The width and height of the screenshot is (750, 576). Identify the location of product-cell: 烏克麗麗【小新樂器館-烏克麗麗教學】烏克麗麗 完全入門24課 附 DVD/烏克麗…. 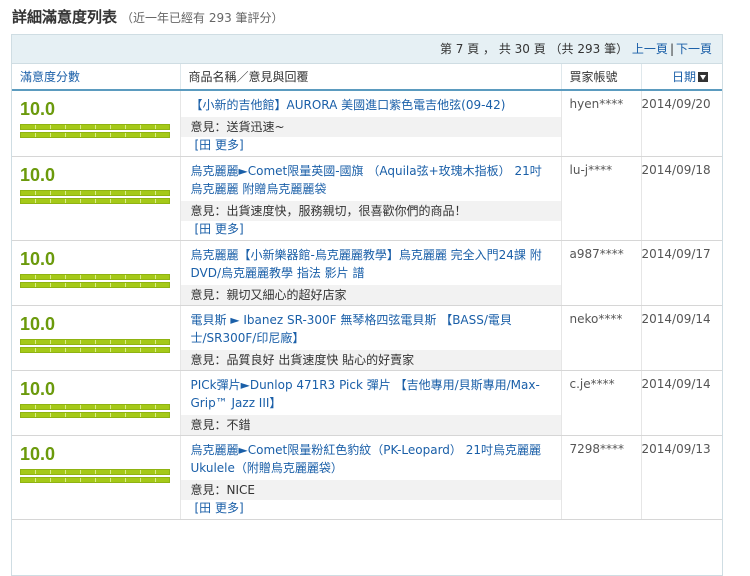
(370, 273).